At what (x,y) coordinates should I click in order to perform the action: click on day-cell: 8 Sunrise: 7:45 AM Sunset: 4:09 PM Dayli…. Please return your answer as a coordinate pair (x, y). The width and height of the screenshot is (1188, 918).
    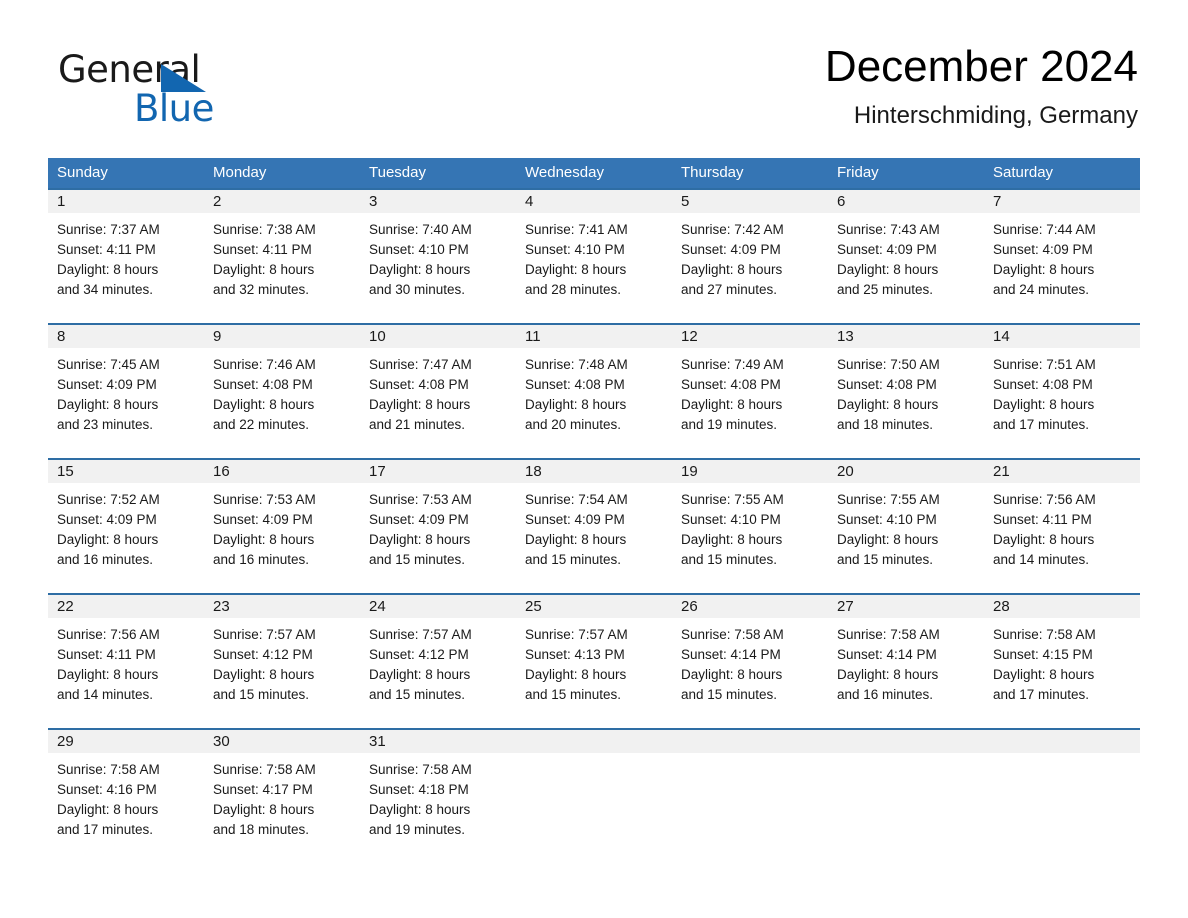
    Looking at the image, I should click on (126, 391).